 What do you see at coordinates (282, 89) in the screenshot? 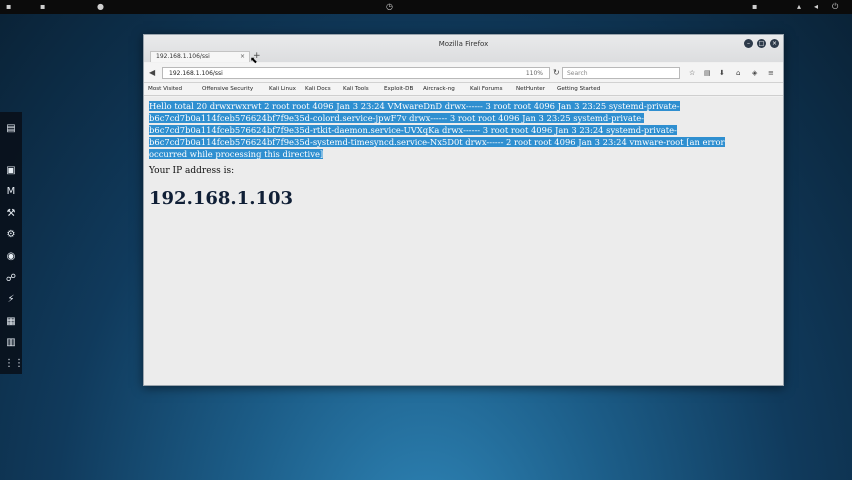
I see `bookmark-kali-linux: Kali Linux` at bounding box center [282, 89].